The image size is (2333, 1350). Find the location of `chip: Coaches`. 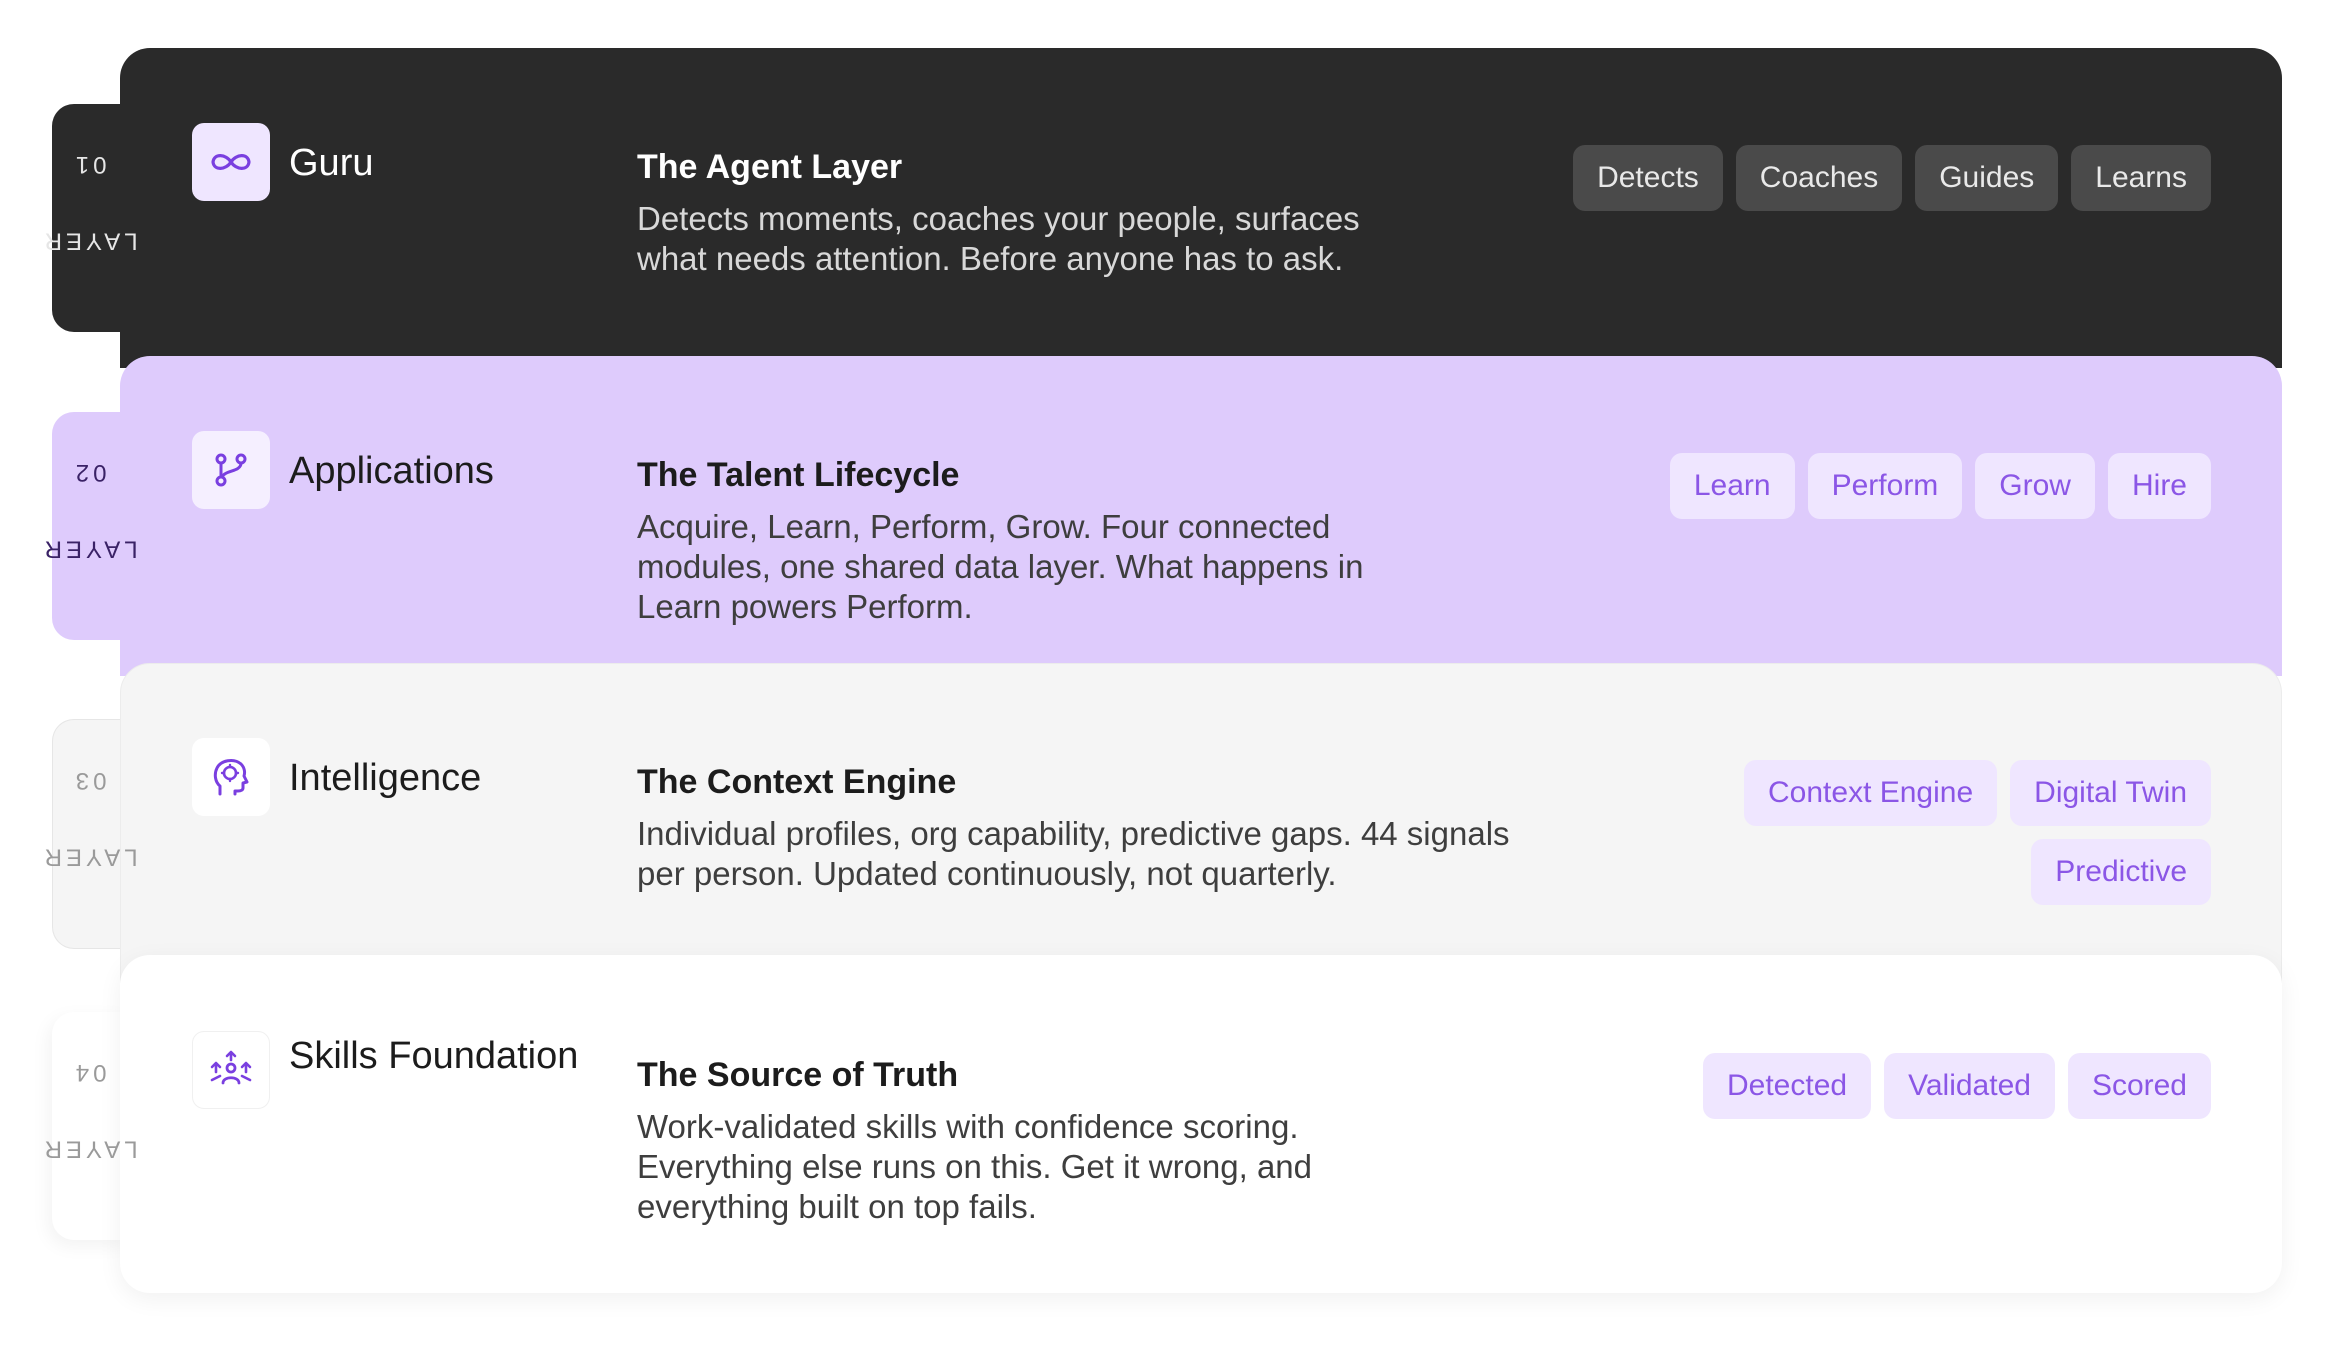

chip: Coaches is located at coordinates (1819, 178).